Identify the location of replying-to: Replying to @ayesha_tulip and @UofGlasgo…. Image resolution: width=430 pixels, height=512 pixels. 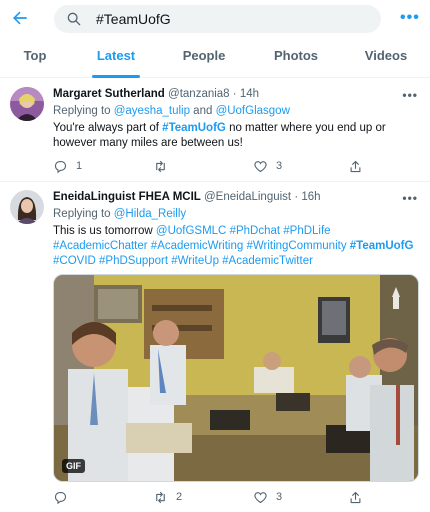
(171, 111).